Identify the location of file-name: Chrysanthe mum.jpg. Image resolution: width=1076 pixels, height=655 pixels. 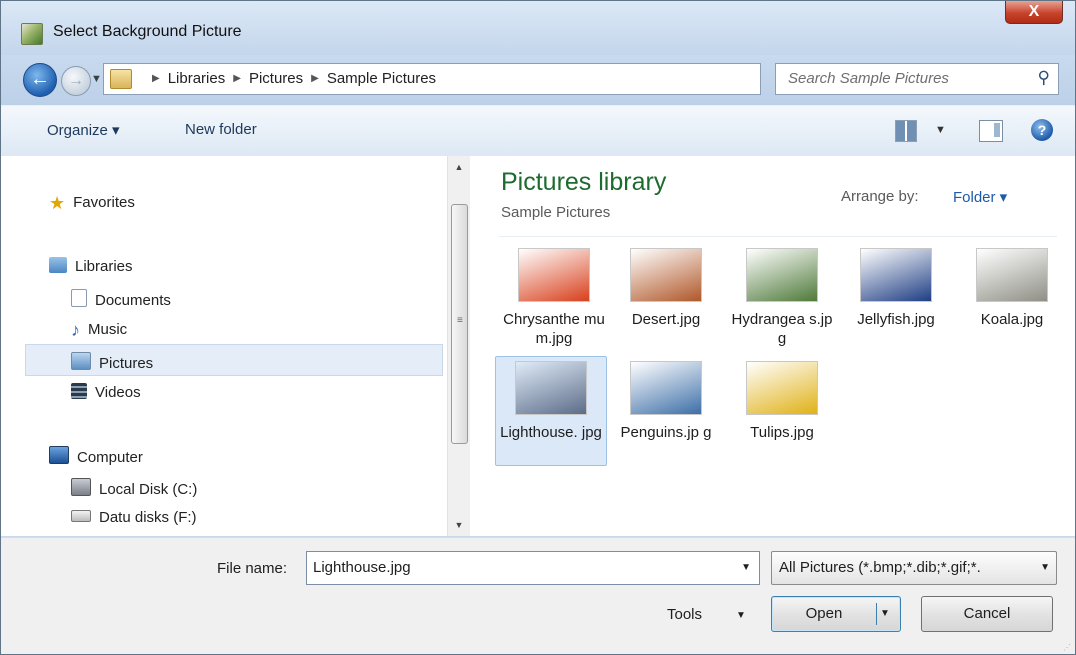
(554, 329).